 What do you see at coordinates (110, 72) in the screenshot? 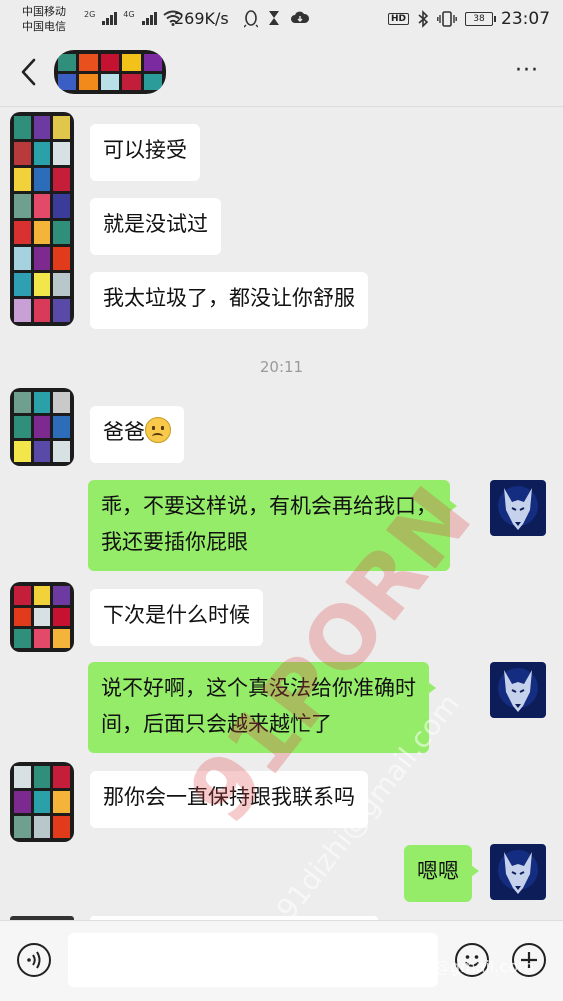
I see `contact-name-redacted` at bounding box center [110, 72].